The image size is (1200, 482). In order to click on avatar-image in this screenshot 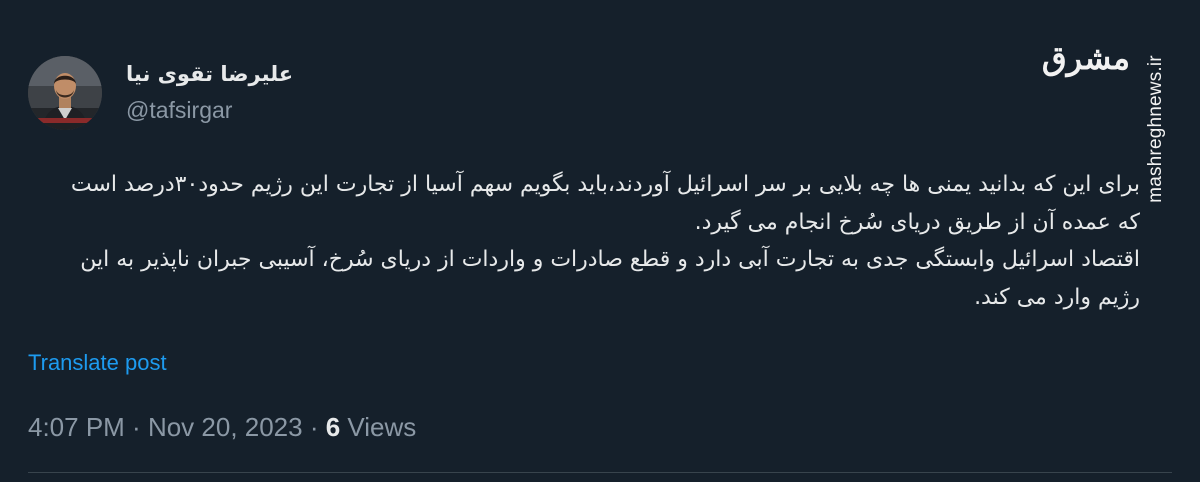, I will do `click(65, 93)`.